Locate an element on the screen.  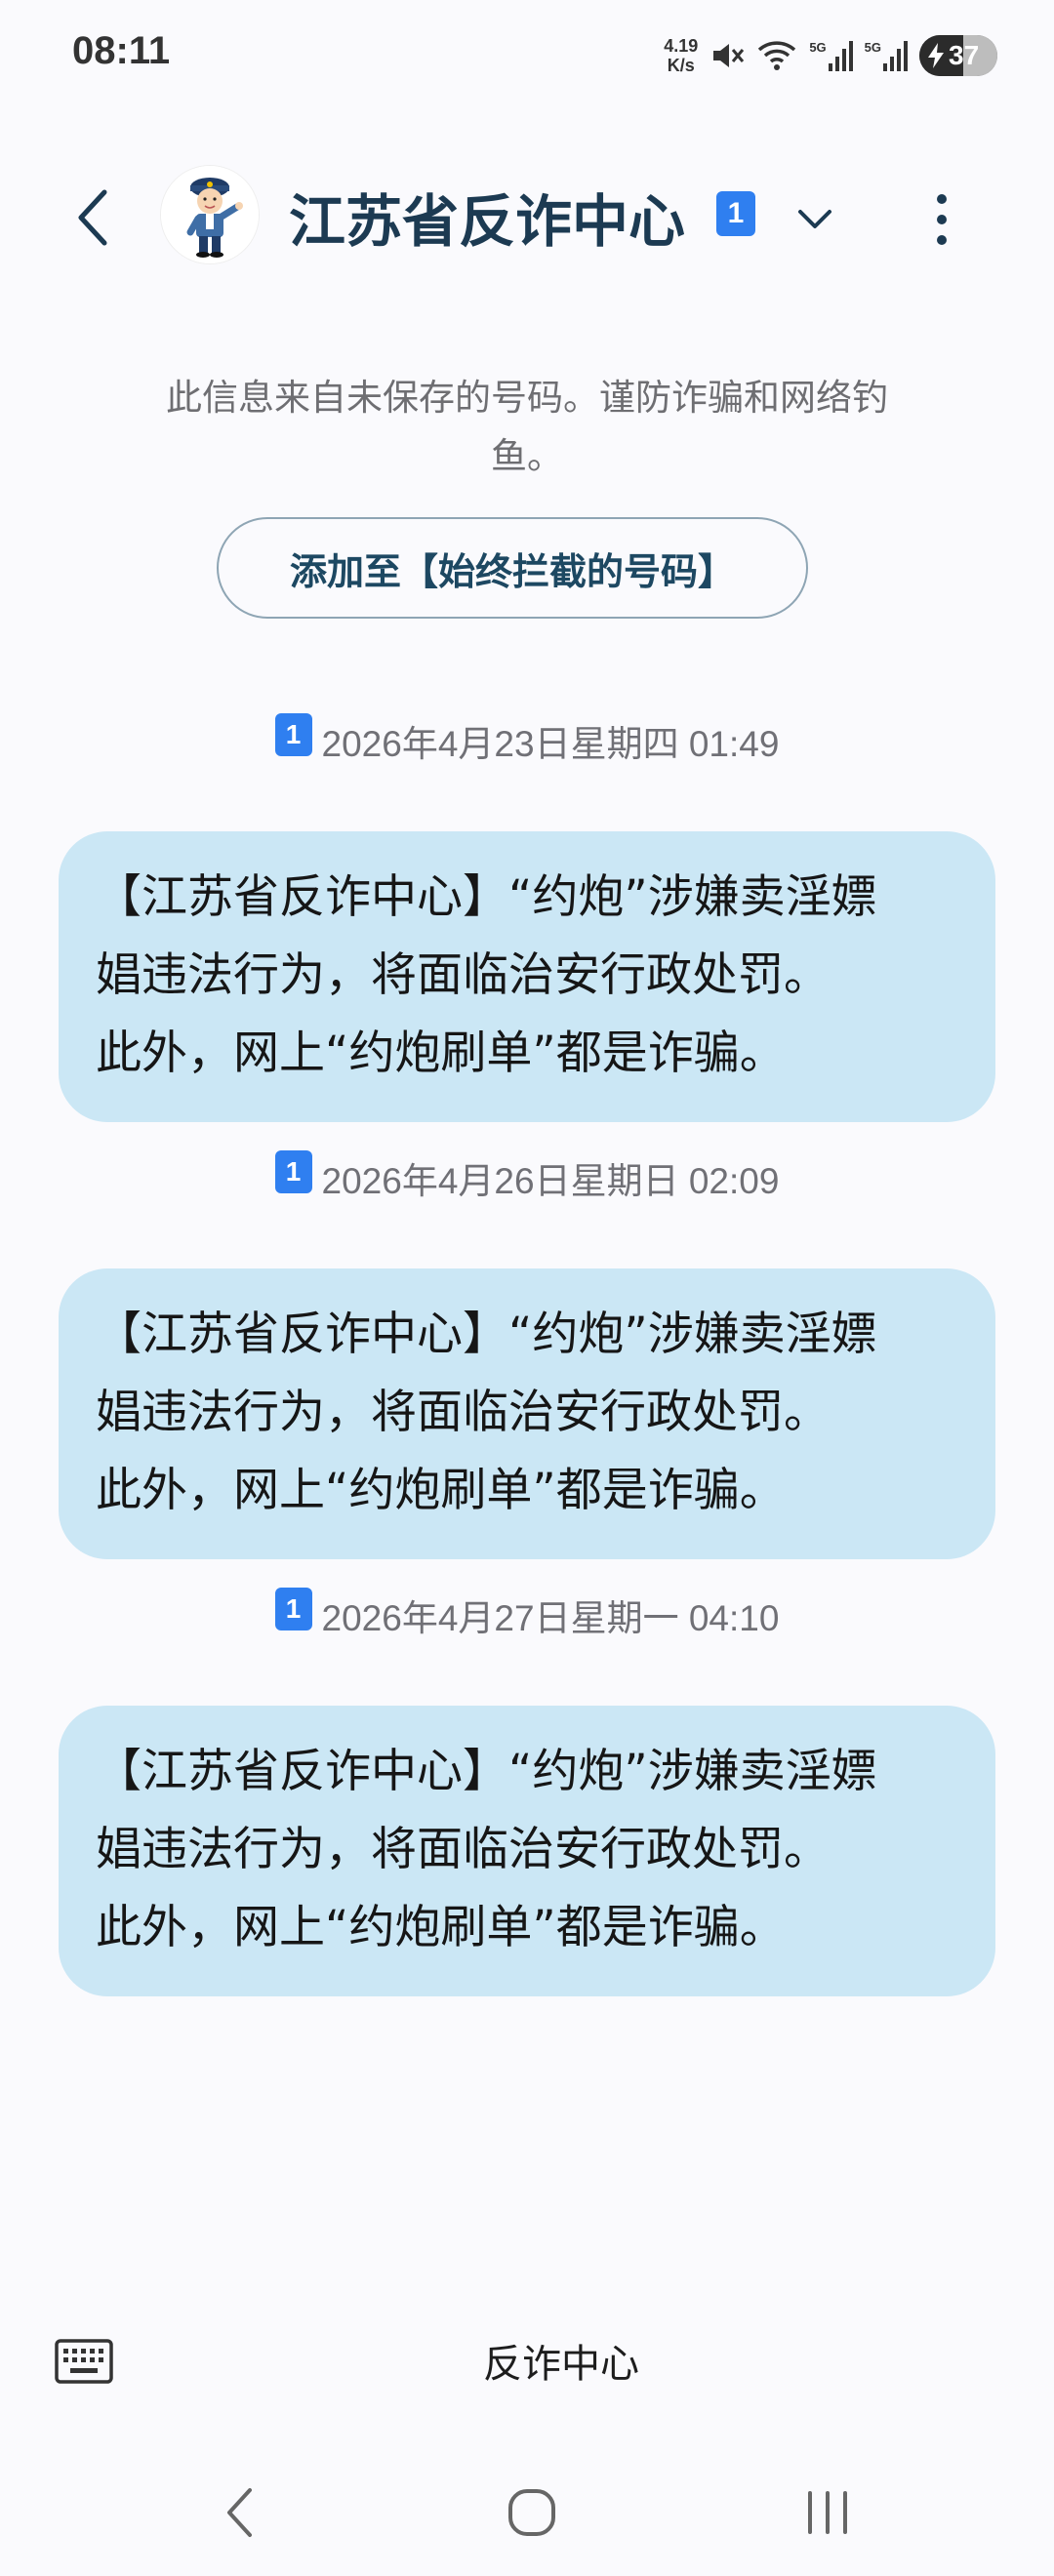
message-input-bar: 反诈中心 is located at coordinates (527, 2361).